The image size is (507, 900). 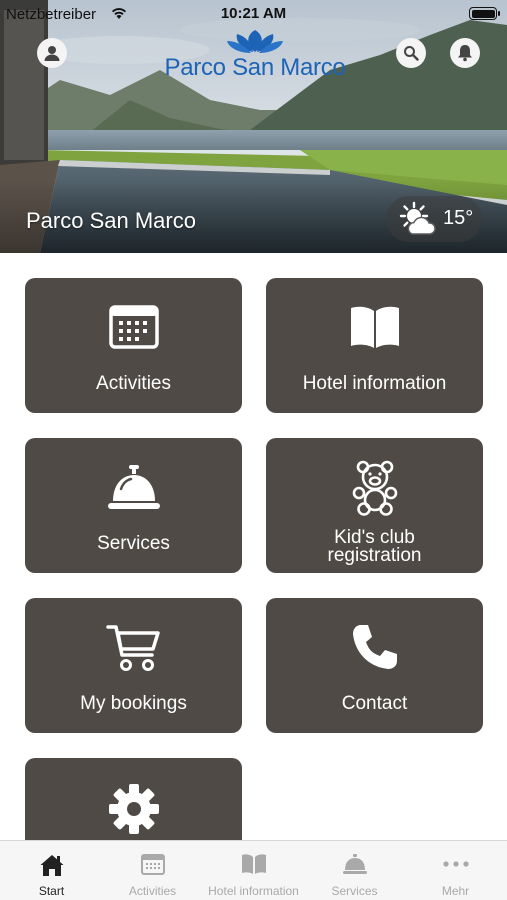 What do you see at coordinates (51, 865) in the screenshot?
I see `home-icon` at bounding box center [51, 865].